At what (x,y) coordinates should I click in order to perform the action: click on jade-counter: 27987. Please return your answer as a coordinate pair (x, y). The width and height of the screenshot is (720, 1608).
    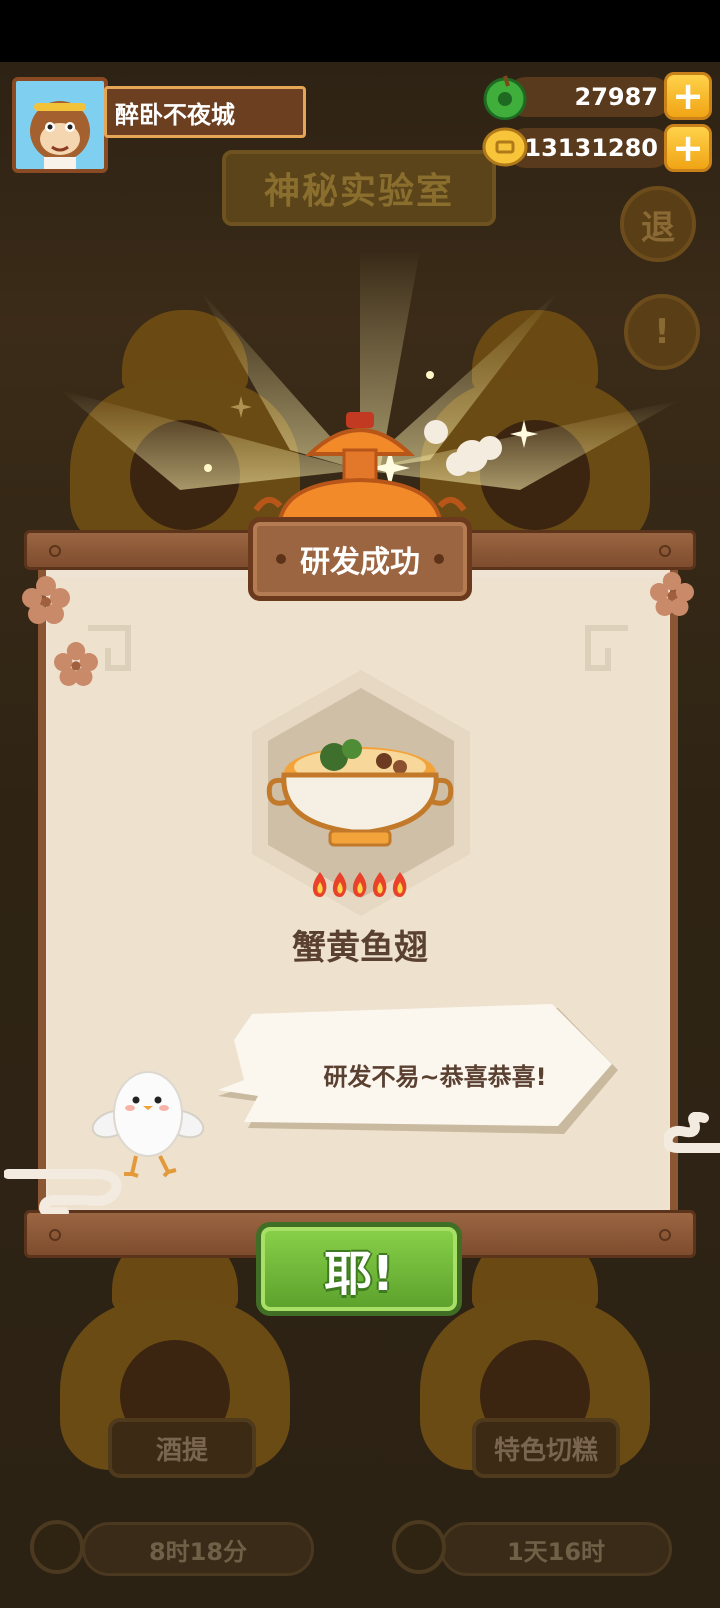
    Looking at the image, I should click on (589, 97).